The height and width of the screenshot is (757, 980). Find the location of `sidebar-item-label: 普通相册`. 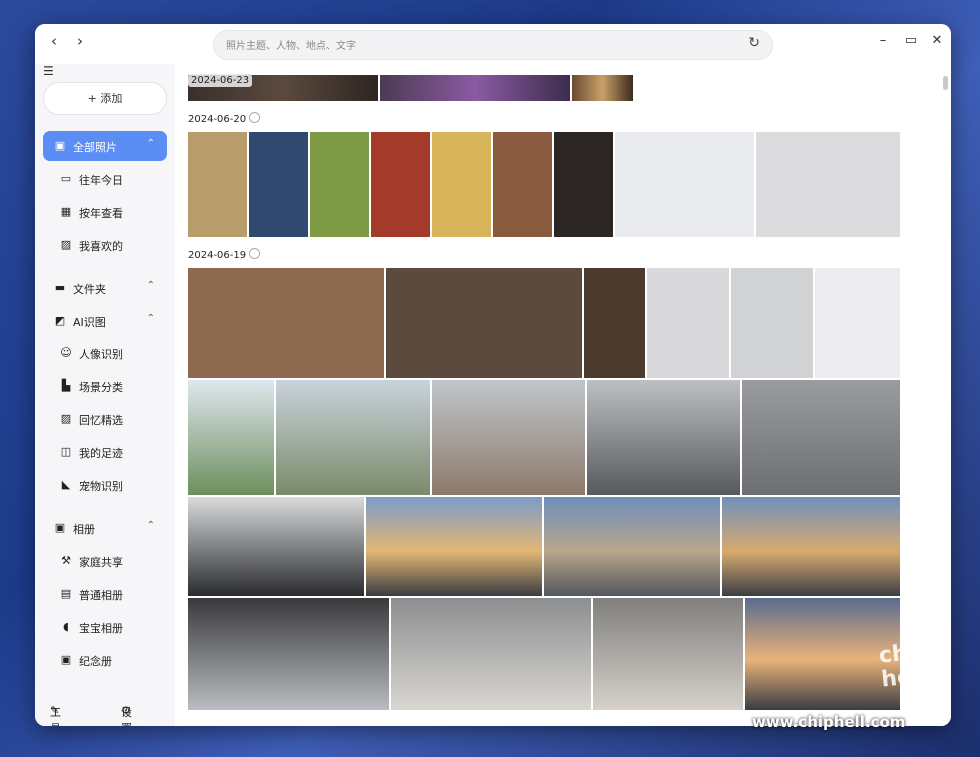

sidebar-item-label: 普通相册 is located at coordinates (101, 595).